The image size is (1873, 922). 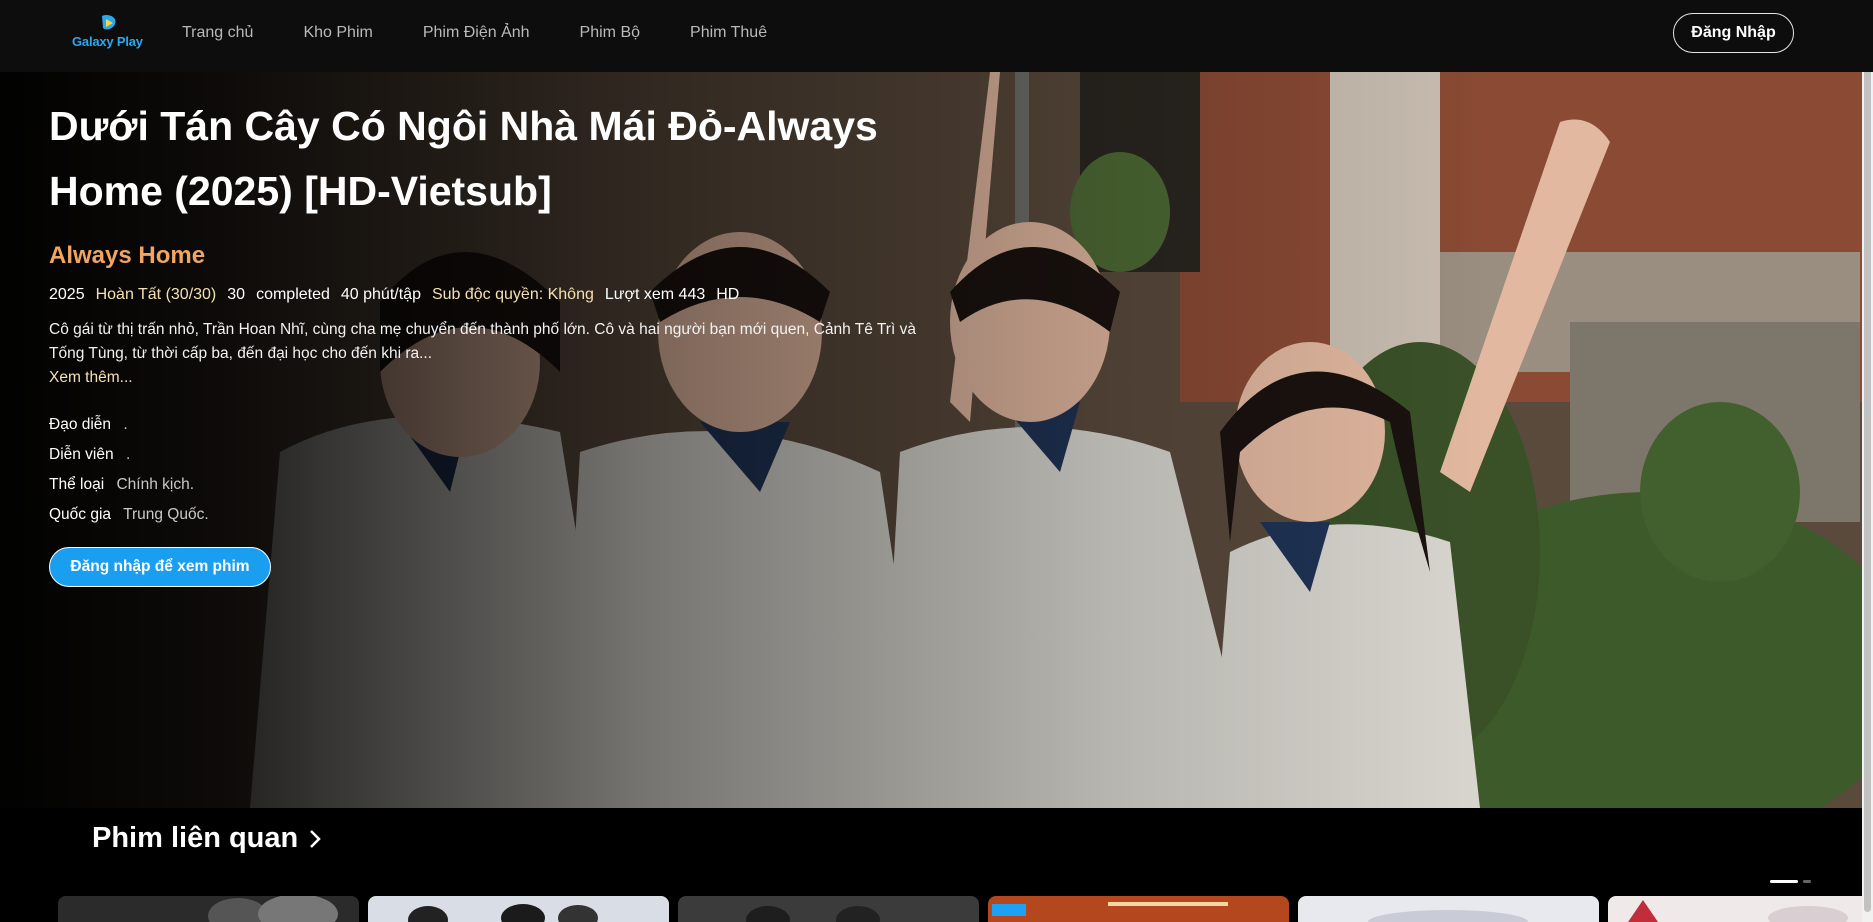 What do you see at coordinates (499, 515) in the screenshot?
I see `info-row-country: Quốc gia Trung Quốc.` at bounding box center [499, 515].